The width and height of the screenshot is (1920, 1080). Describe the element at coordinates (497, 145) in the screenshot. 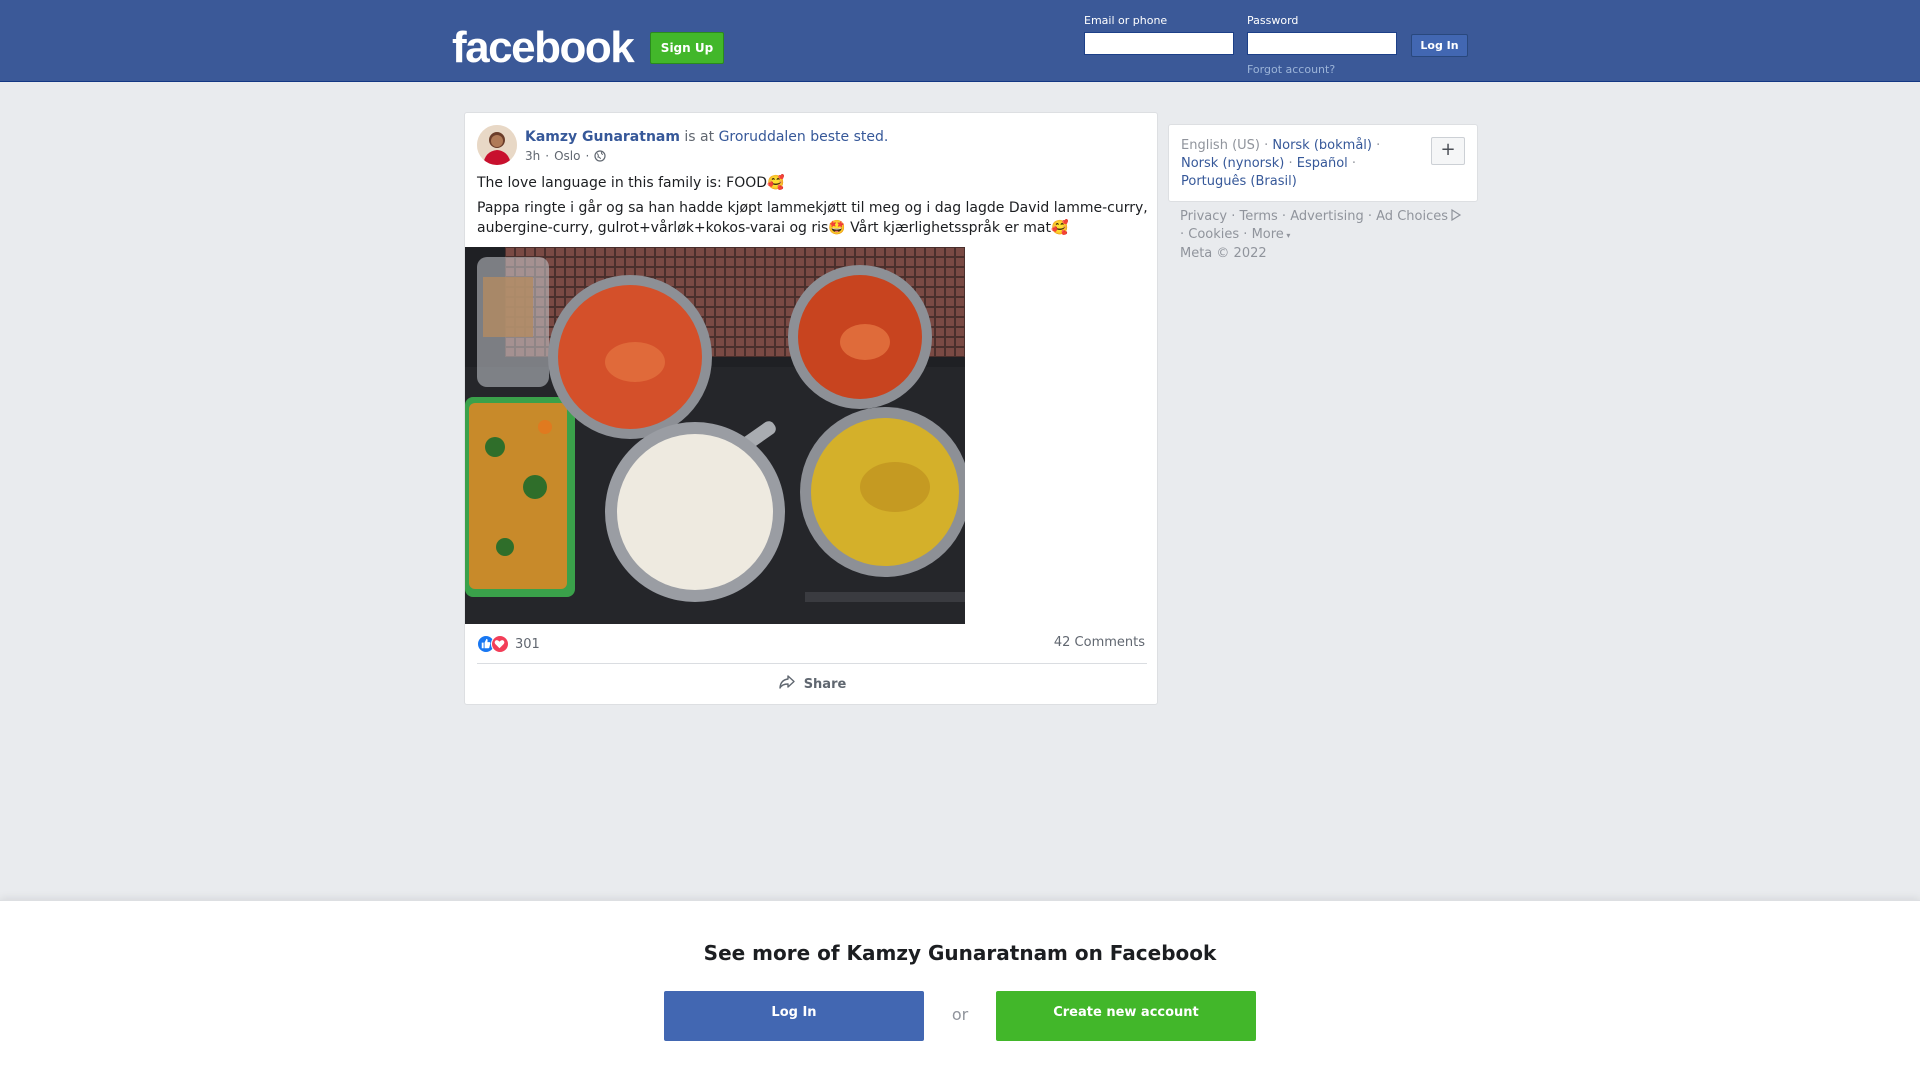

I see `author-avatar` at that location.